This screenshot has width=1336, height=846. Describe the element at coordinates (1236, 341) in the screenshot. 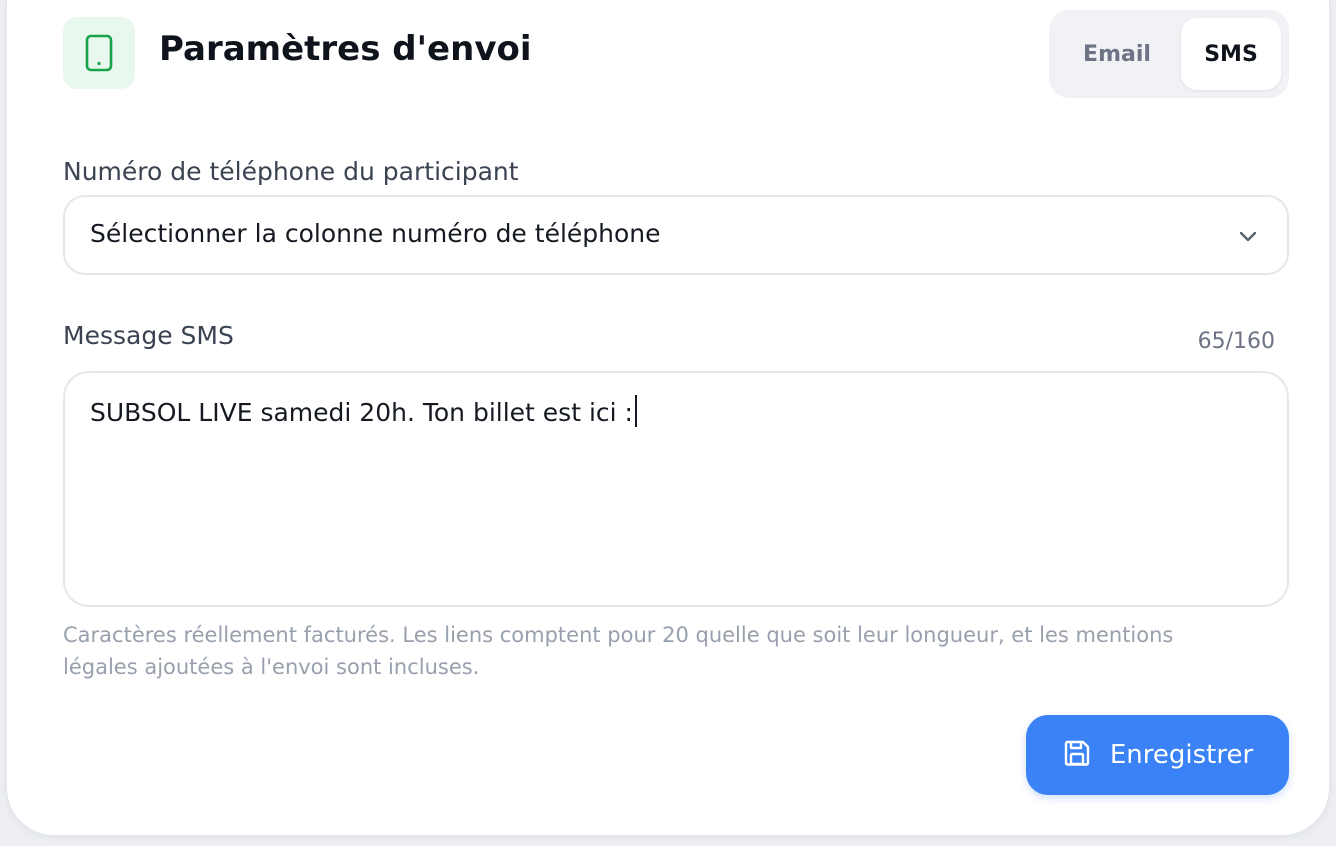

I see `character-counter: 65/160` at that location.